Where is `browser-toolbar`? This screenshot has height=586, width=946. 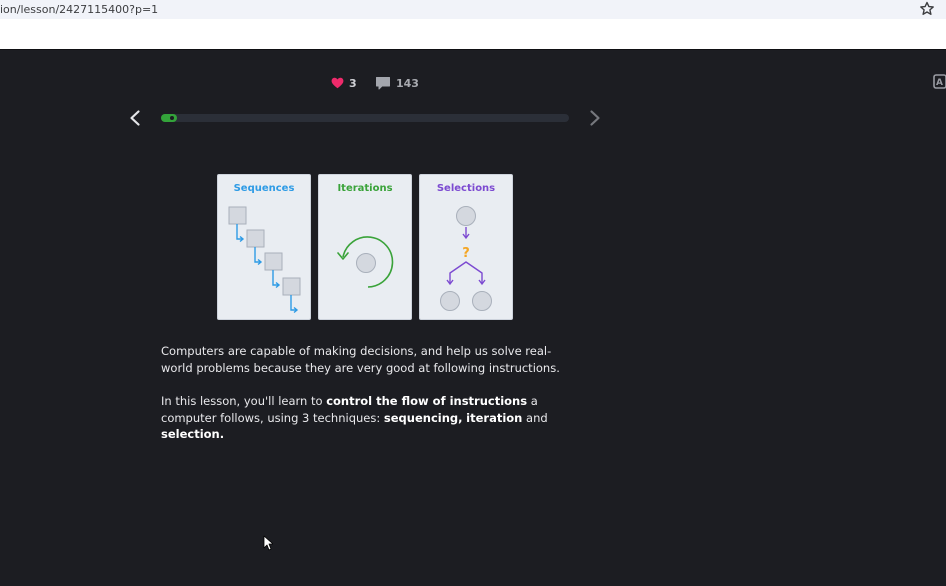 browser-toolbar is located at coordinates (473, 34).